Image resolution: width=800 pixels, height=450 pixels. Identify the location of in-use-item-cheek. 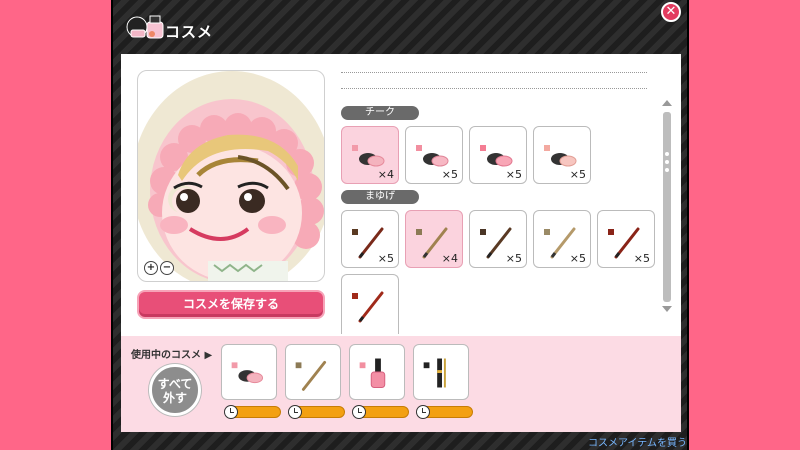
(249, 372).